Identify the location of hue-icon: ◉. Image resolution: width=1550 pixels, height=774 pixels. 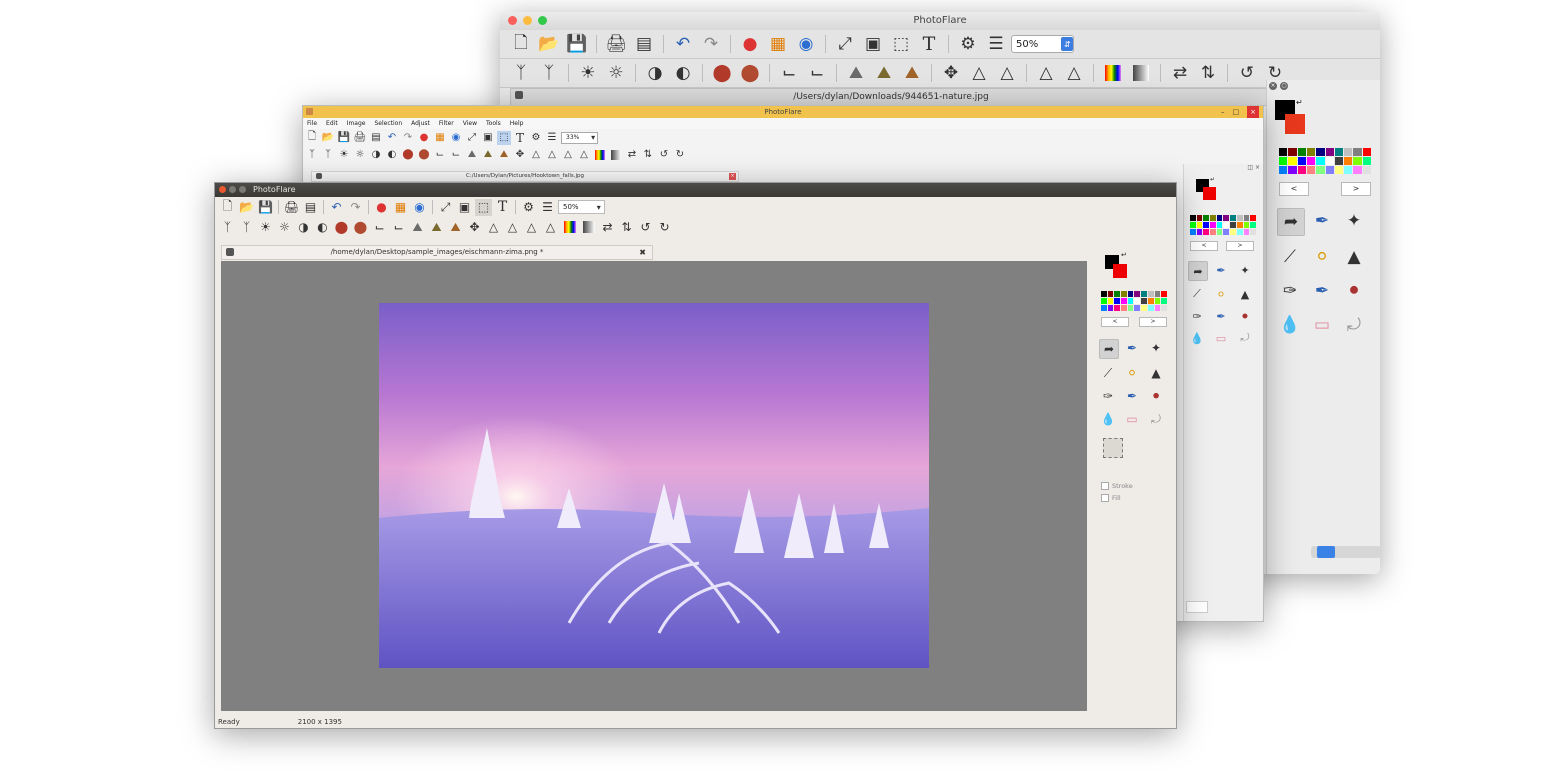
(806, 44).